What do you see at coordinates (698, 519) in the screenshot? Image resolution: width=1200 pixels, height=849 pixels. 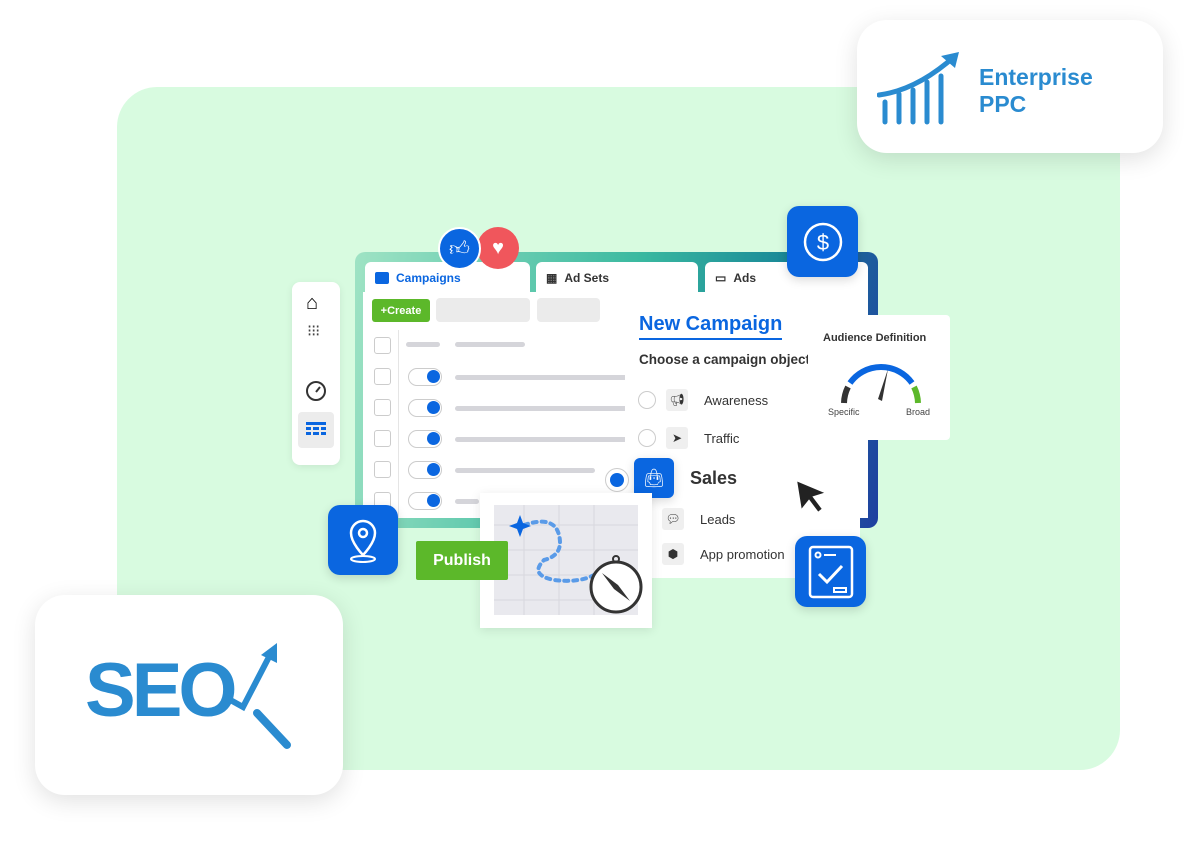 I see `option-leads: 💬︎ Leads` at bounding box center [698, 519].